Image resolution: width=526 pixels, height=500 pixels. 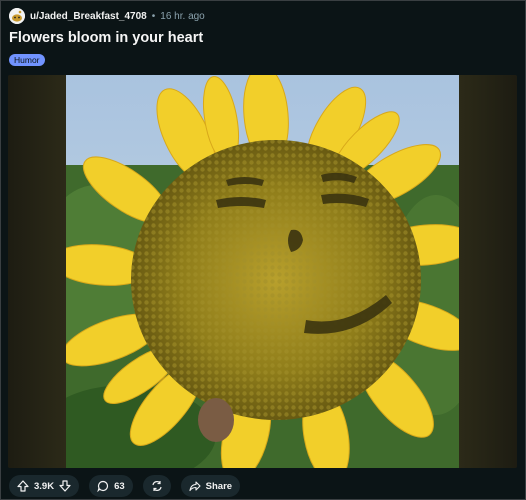 What do you see at coordinates (88, 16) in the screenshot?
I see `username-link: u/Jaded_Breakfast_4708` at bounding box center [88, 16].